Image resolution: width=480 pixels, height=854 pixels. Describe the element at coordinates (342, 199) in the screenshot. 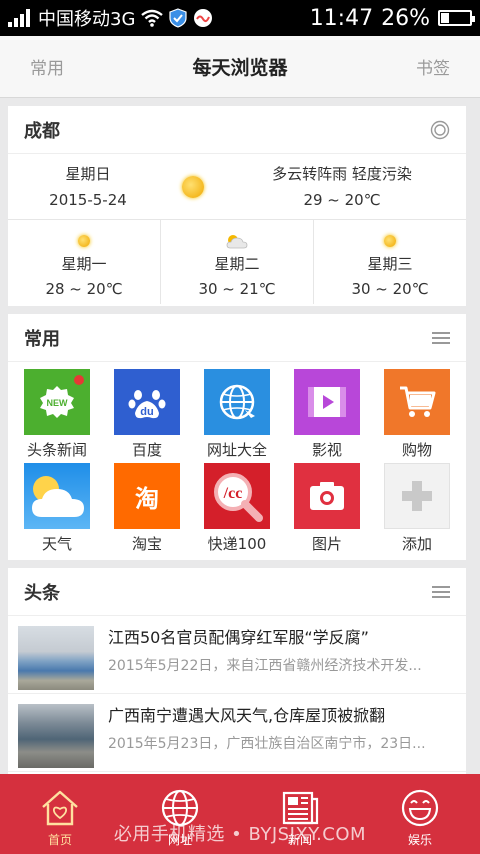

I see `today-temp: 29 ~ 20℃` at that location.